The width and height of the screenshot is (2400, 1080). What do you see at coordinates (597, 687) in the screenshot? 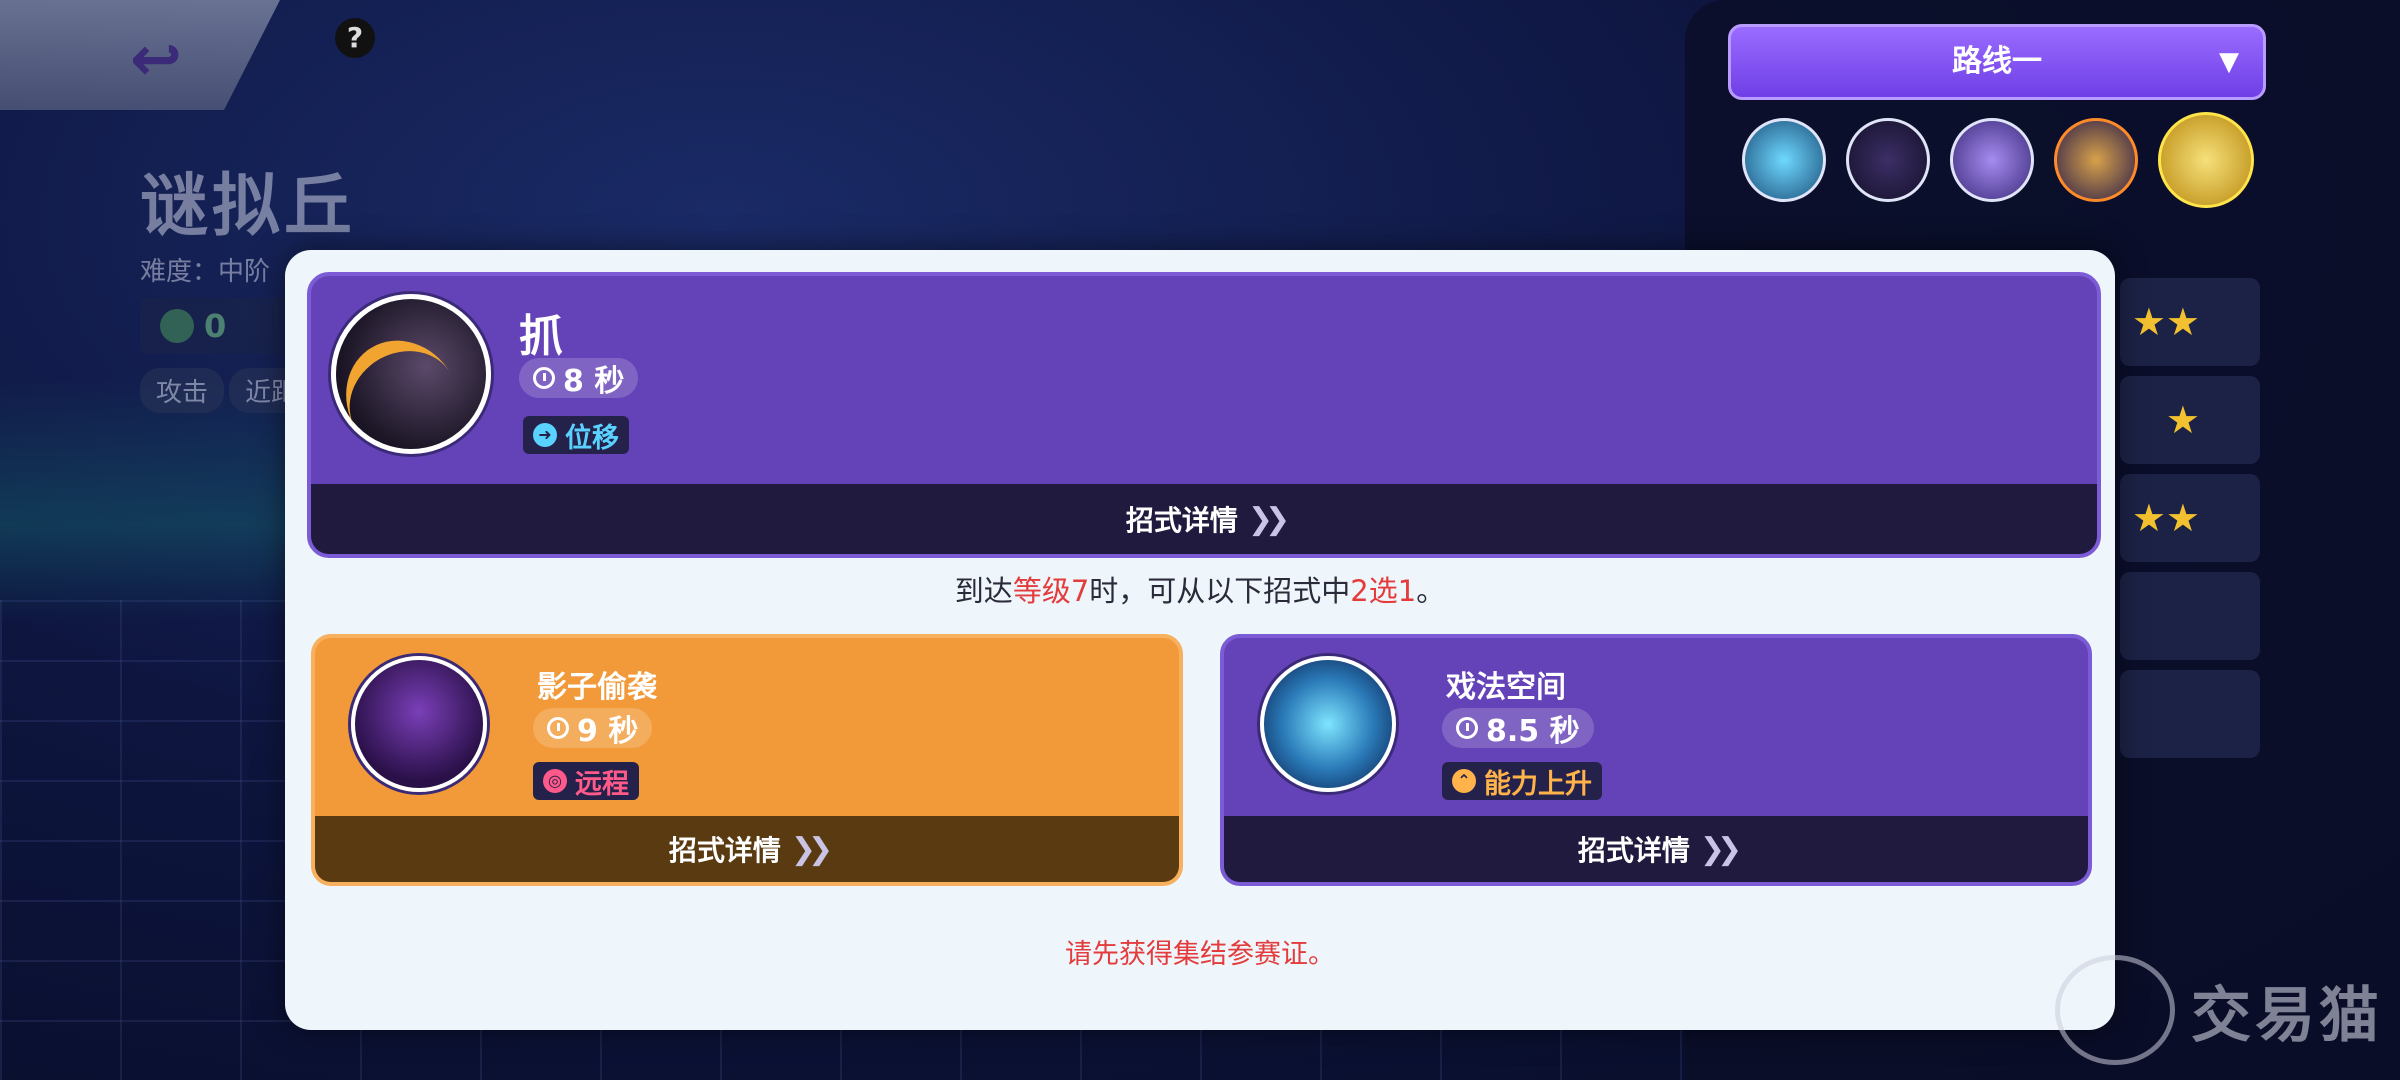
I see `option-name: 影子偷袭` at bounding box center [597, 687].